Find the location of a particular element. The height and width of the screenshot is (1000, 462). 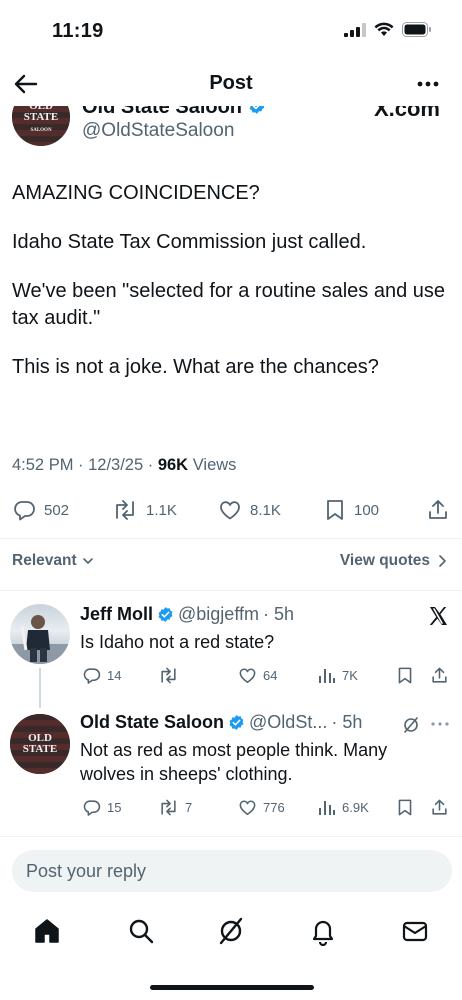

tab-grok is located at coordinates (231, 931).